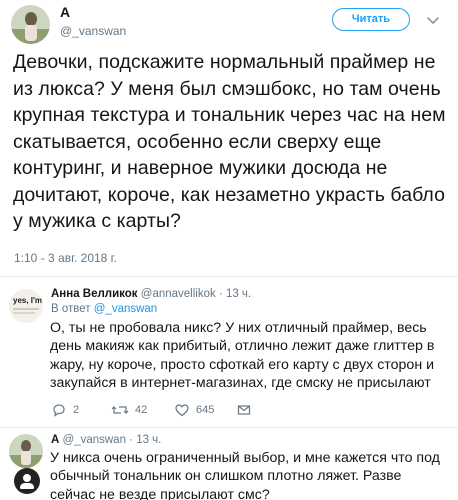  Describe the element at coordinates (120, 410) in the screenshot. I see `retweet-icon` at that location.